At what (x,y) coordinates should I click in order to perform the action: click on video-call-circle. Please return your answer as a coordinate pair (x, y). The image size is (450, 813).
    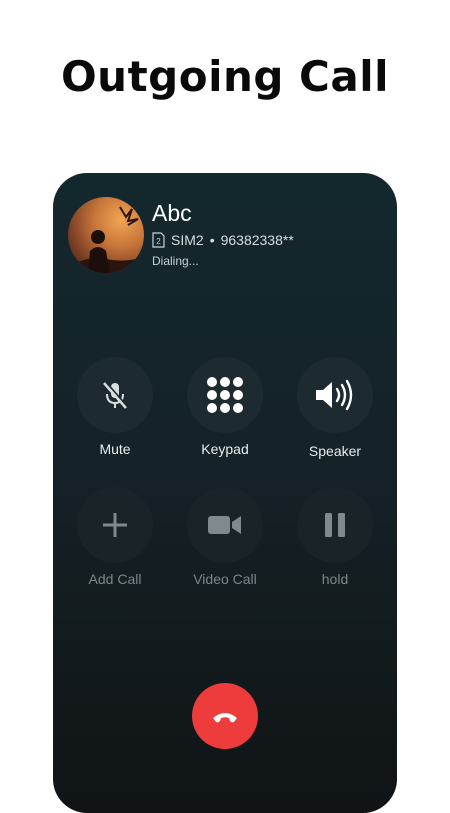
    Looking at the image, I should click on (225, 525).